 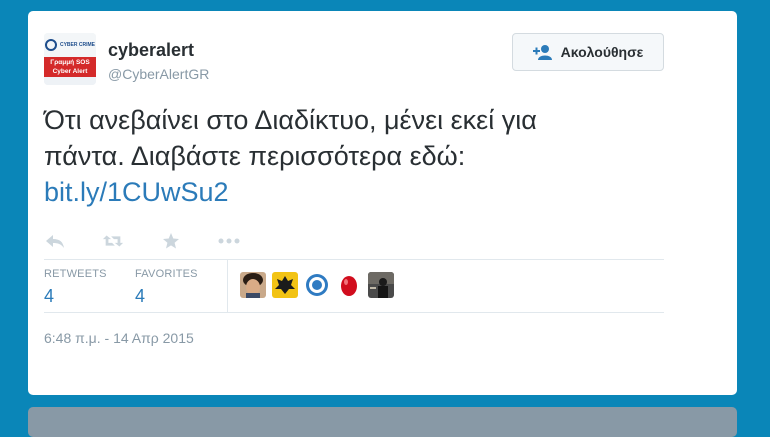 What do you see at coordinates (50, 45) in the screenshot?
I see `police-seal-icon` at bounding box center [50, 45].